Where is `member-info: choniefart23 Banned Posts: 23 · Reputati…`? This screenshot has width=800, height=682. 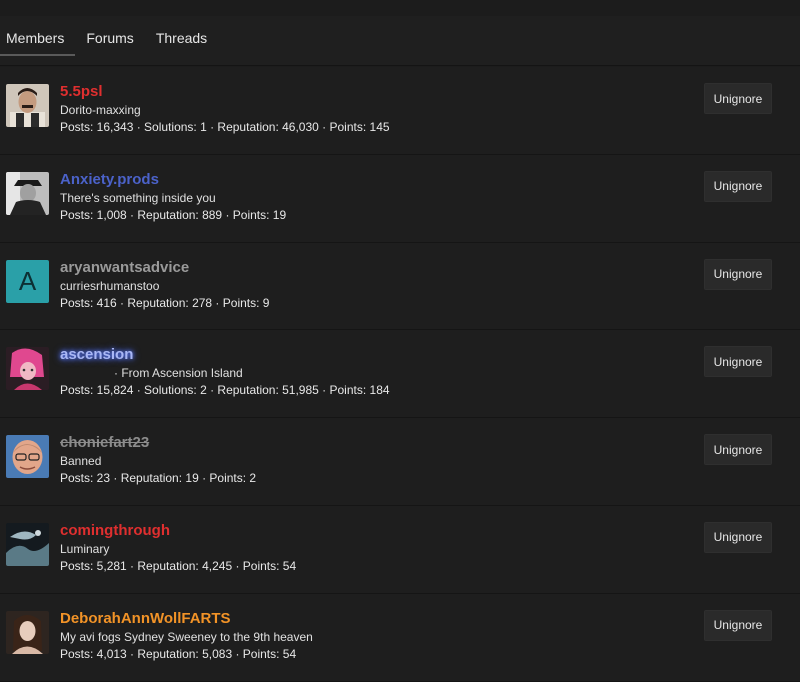
member-info: choniefart23 Banned Posts: 23 · Reputati… is located at coordinates (158, 460).